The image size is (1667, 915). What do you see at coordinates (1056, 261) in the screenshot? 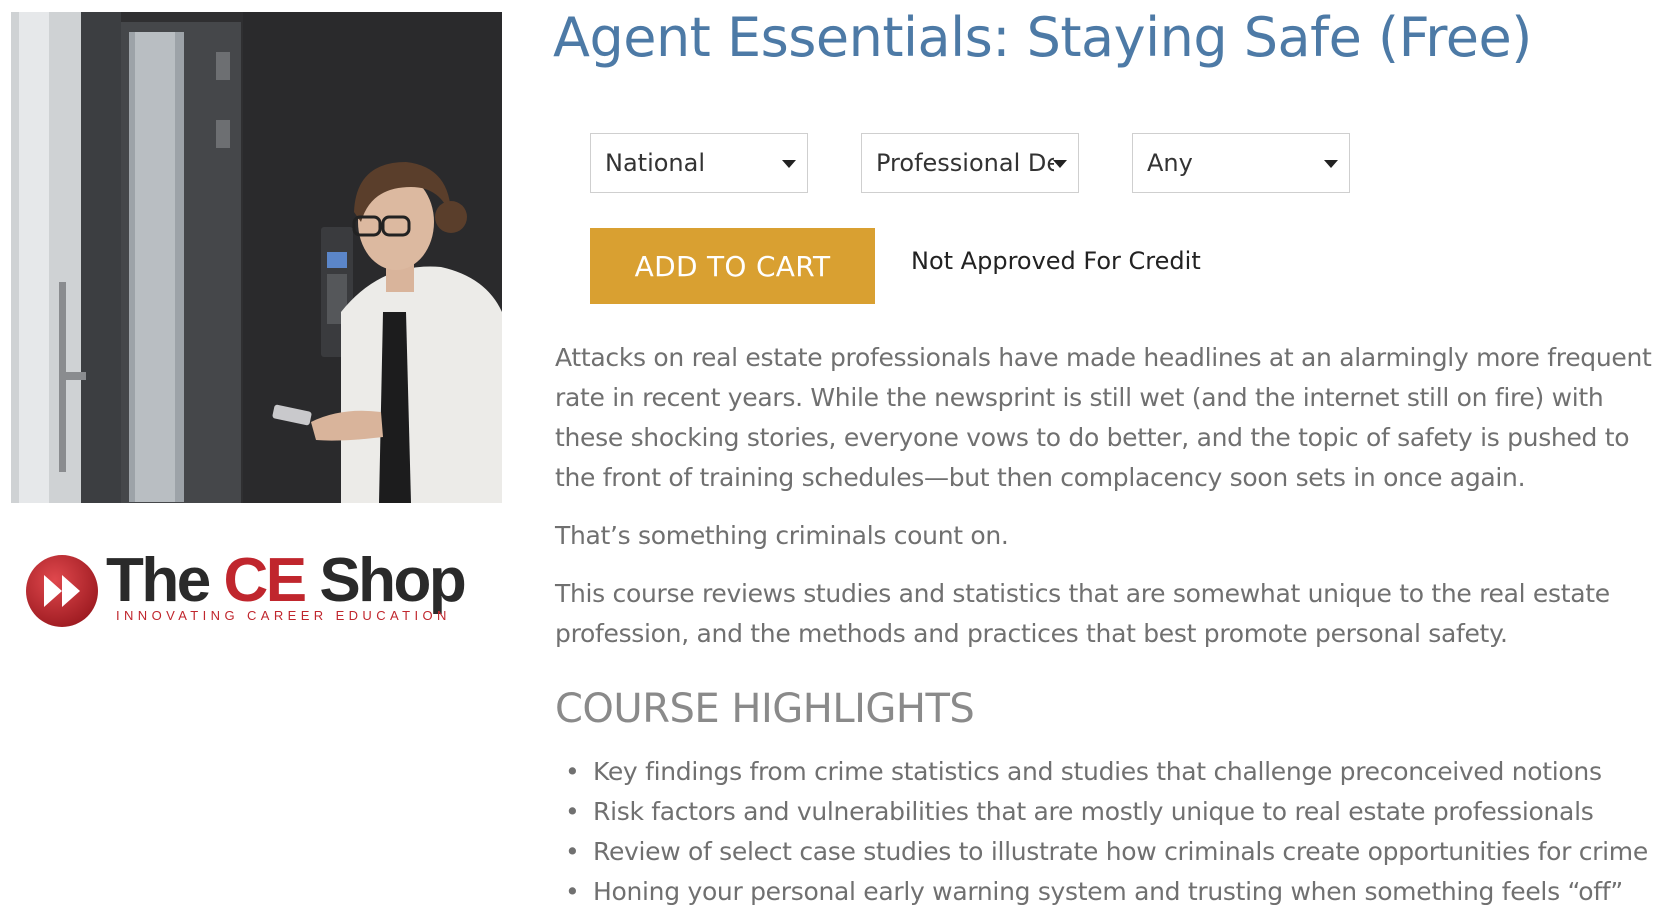
I see `credit-status: Not Approved For Credit` at bounding box center [1056, 261].